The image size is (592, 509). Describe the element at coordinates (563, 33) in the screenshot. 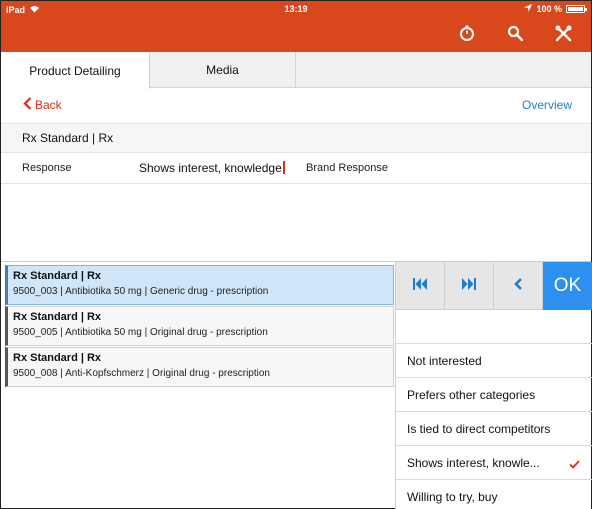

I see `tools-icon` at that location.